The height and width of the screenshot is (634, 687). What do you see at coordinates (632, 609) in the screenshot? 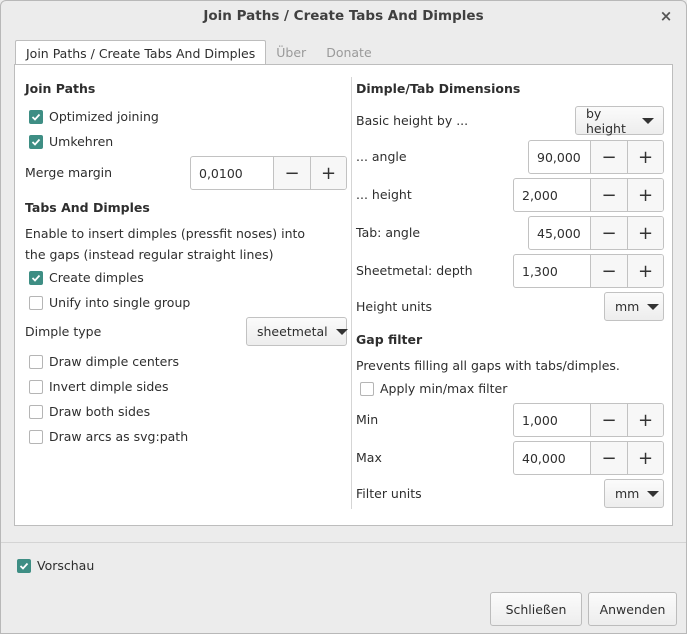
I see `apply-button: Anwenden` at bounding box center [632, 609].